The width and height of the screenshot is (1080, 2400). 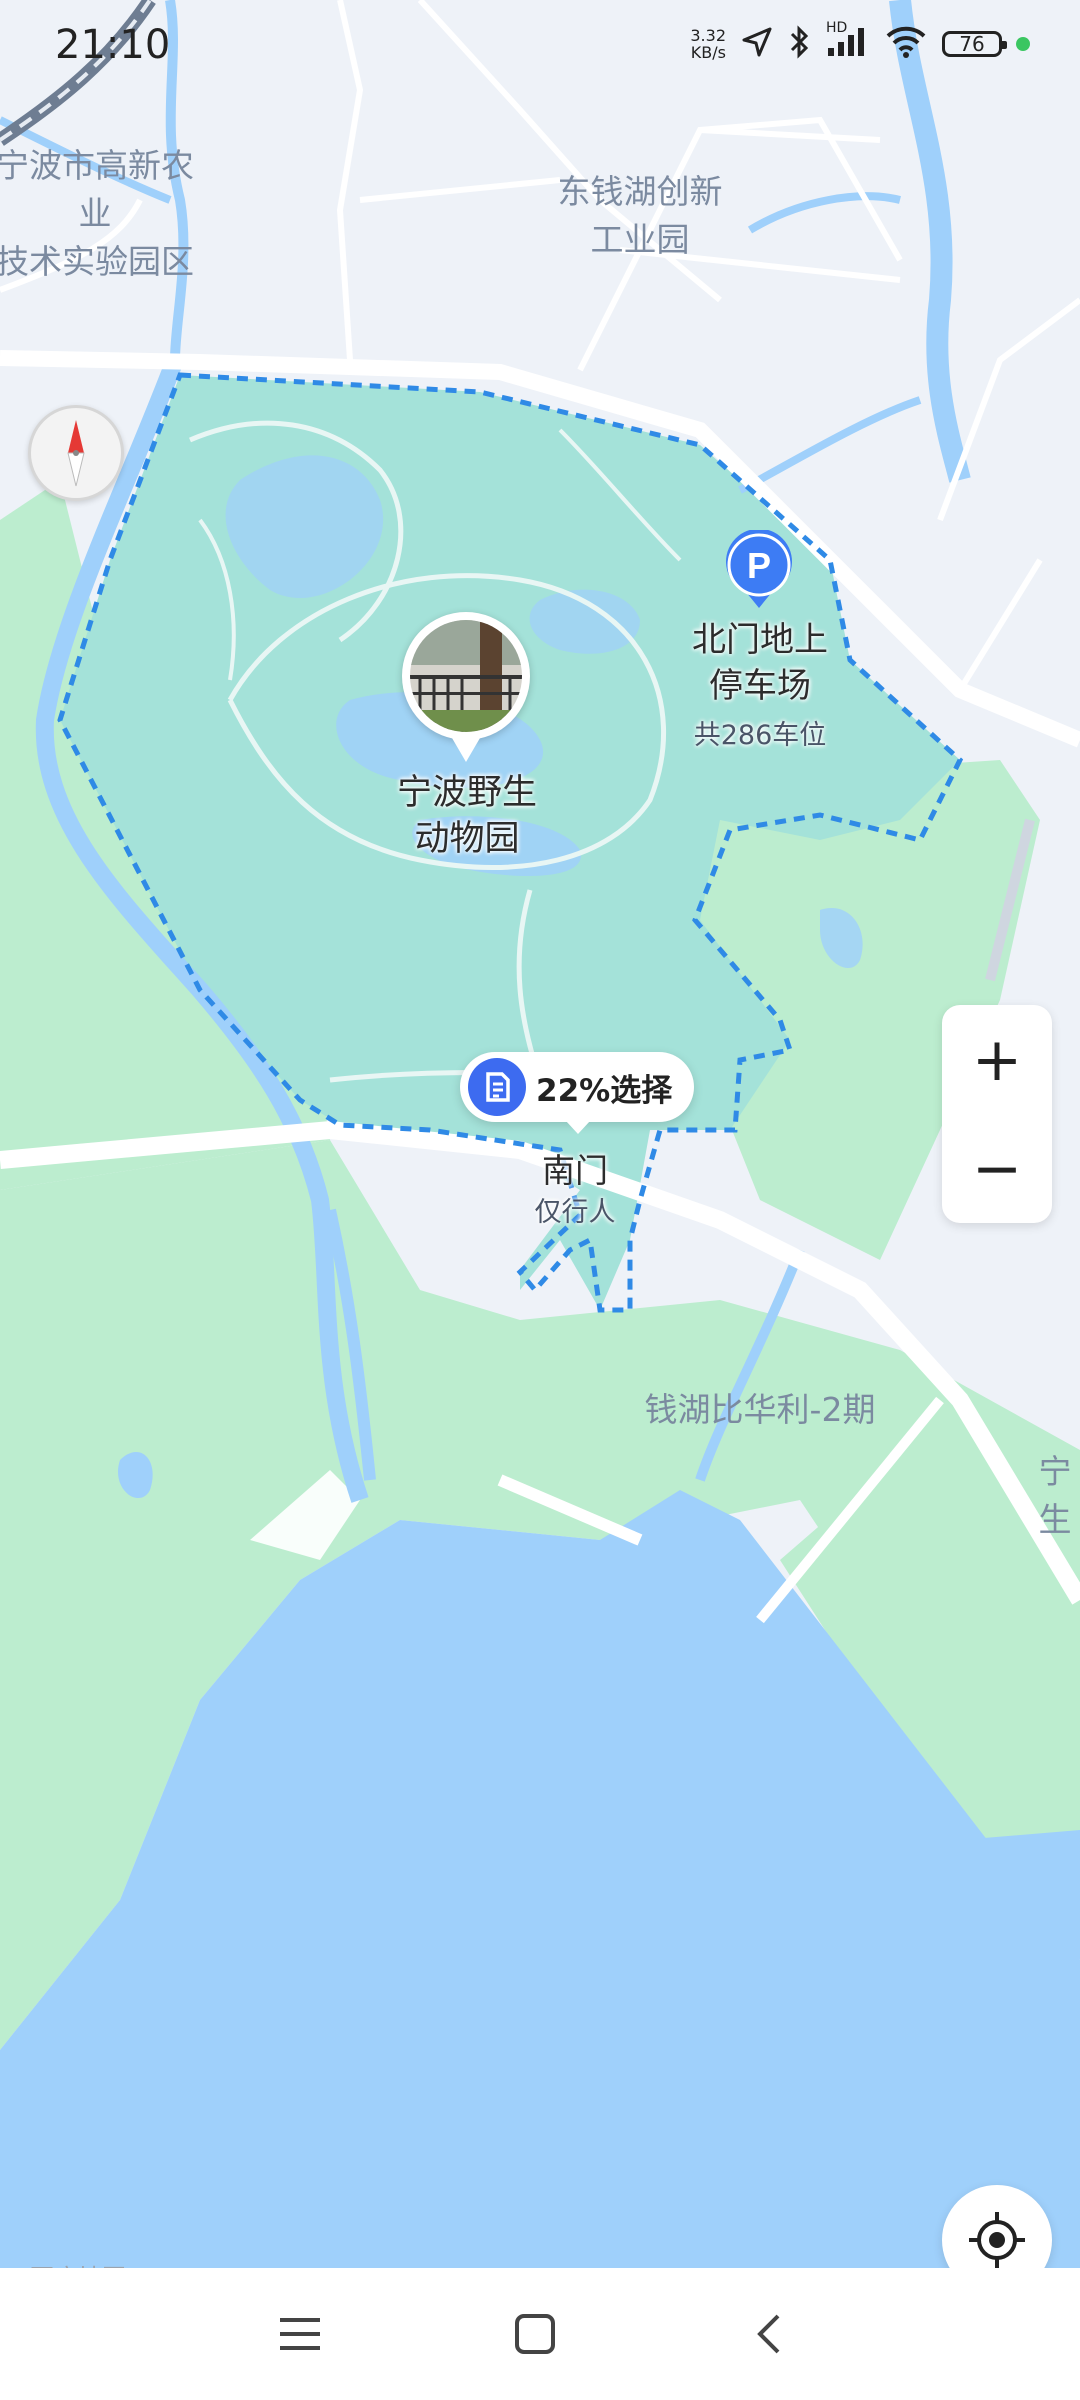 I want to click on compass-button, so click(x=76, y=453).